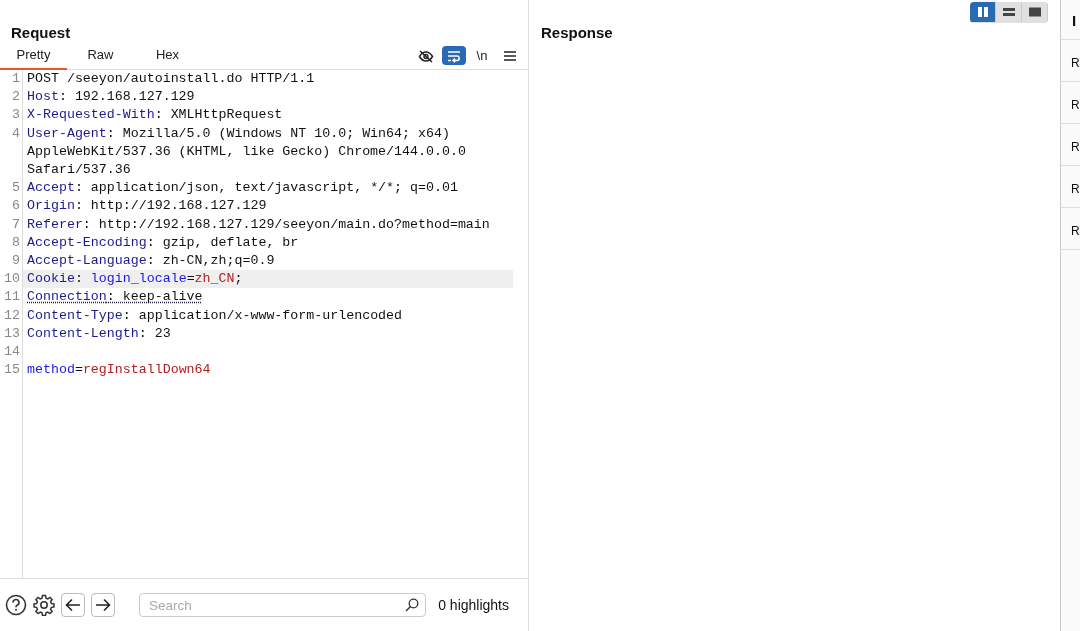 The height and width of the screenshot is (631, 1080). I want to click on line-number: 15, so click(12, 370).